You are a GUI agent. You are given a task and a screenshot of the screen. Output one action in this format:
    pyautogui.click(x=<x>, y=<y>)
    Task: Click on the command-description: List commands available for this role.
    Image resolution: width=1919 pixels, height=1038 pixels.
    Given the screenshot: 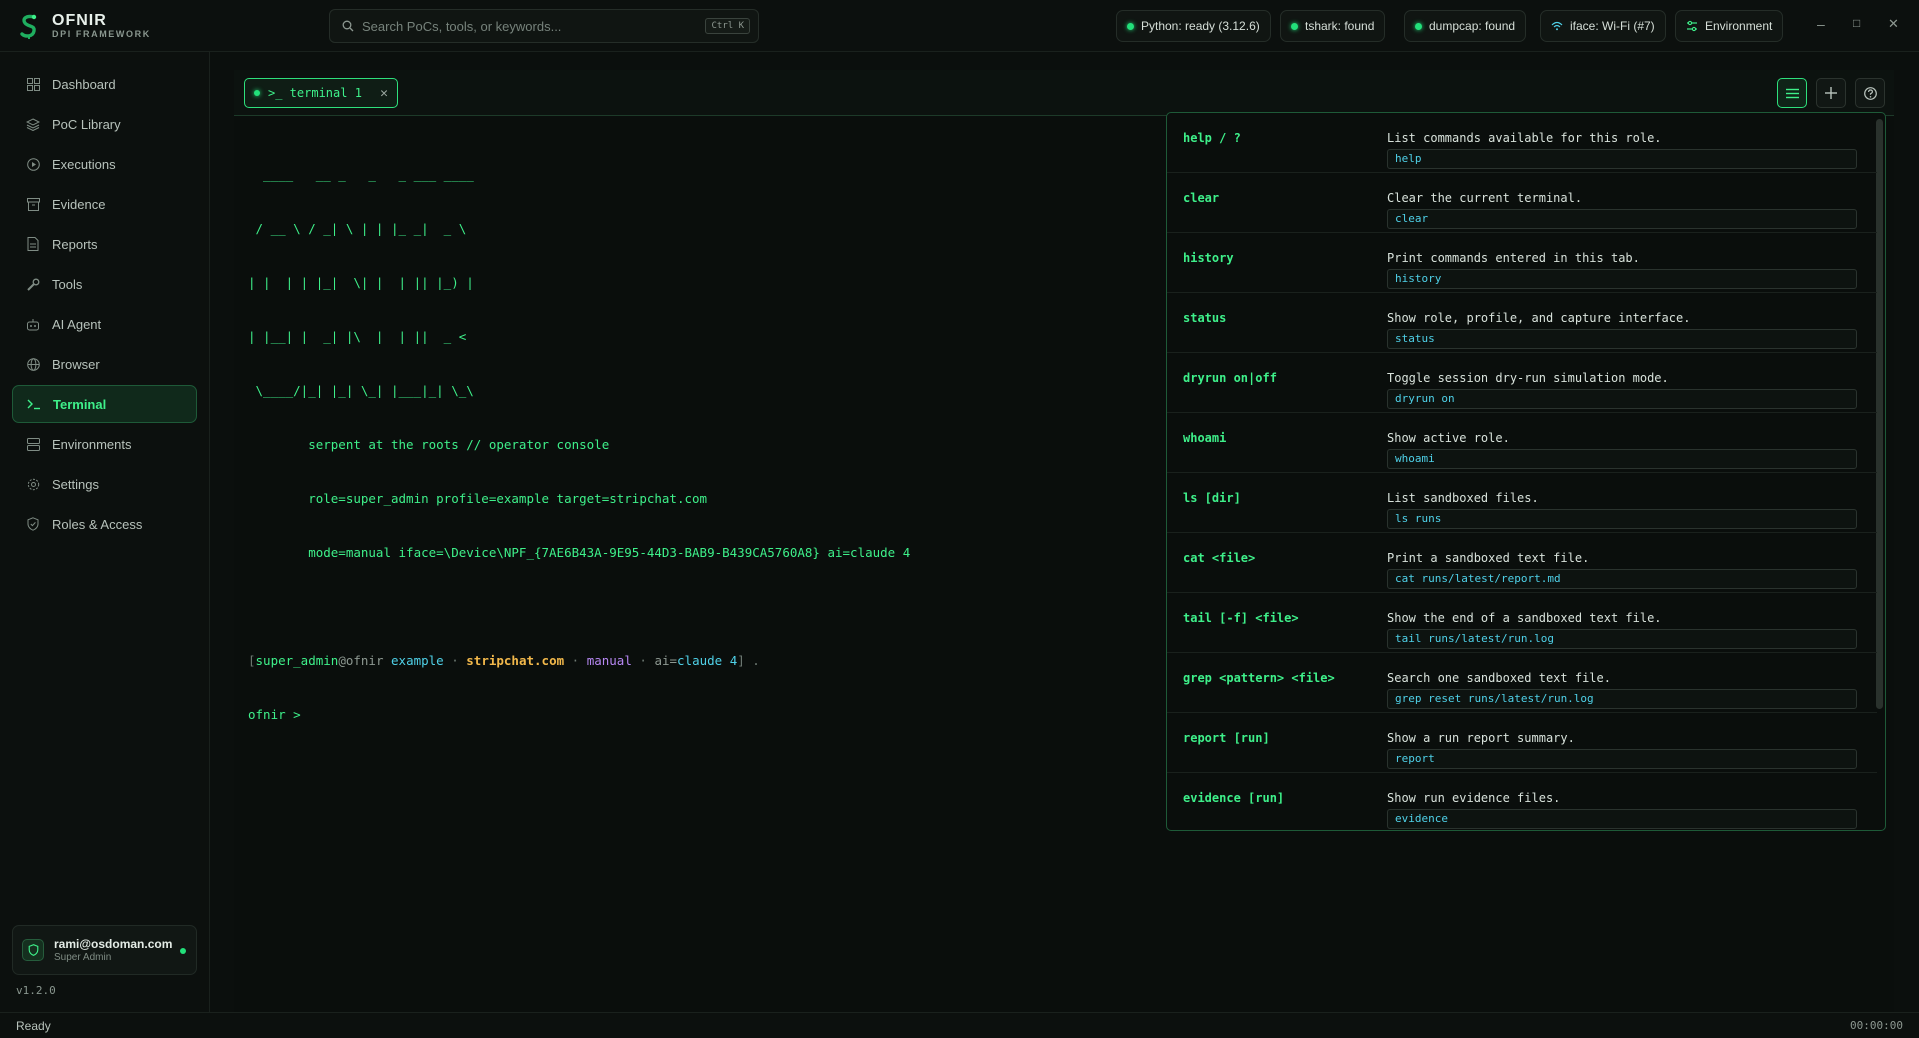 What is the action you would take?
    pyautogui.click(x=1524, y=138)
    